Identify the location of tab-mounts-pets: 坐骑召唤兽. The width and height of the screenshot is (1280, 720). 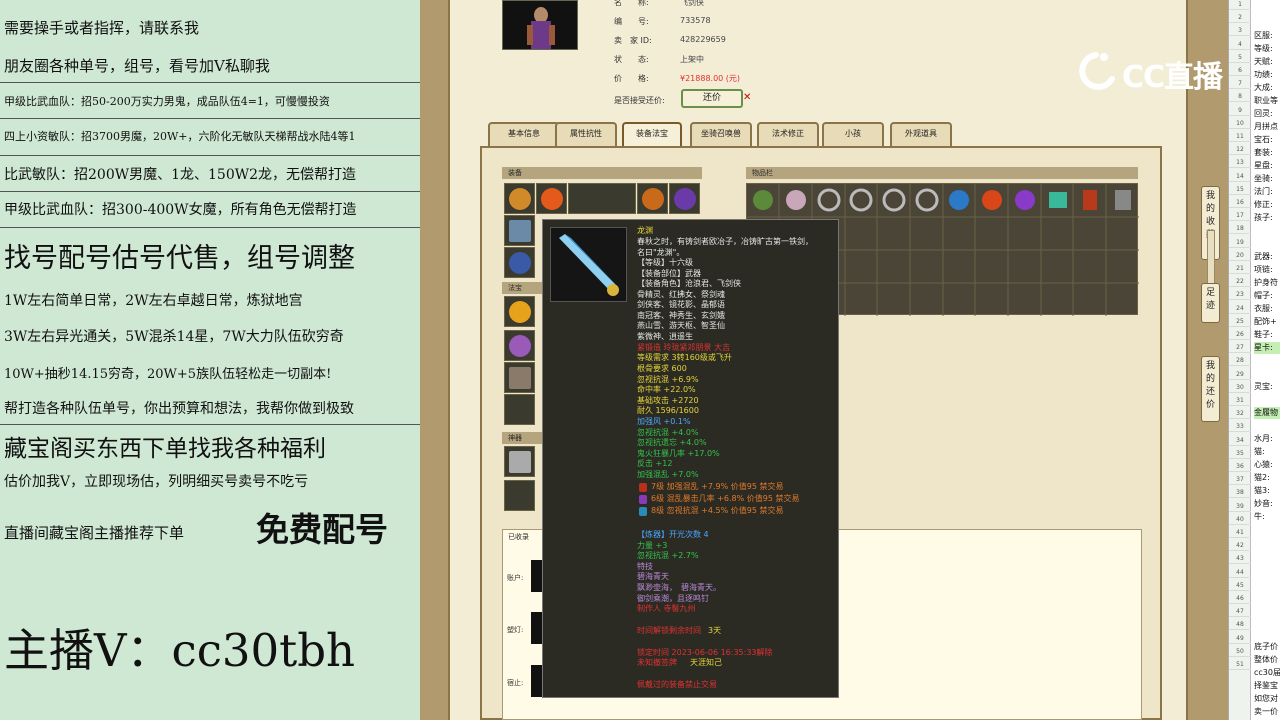
(721, 134).